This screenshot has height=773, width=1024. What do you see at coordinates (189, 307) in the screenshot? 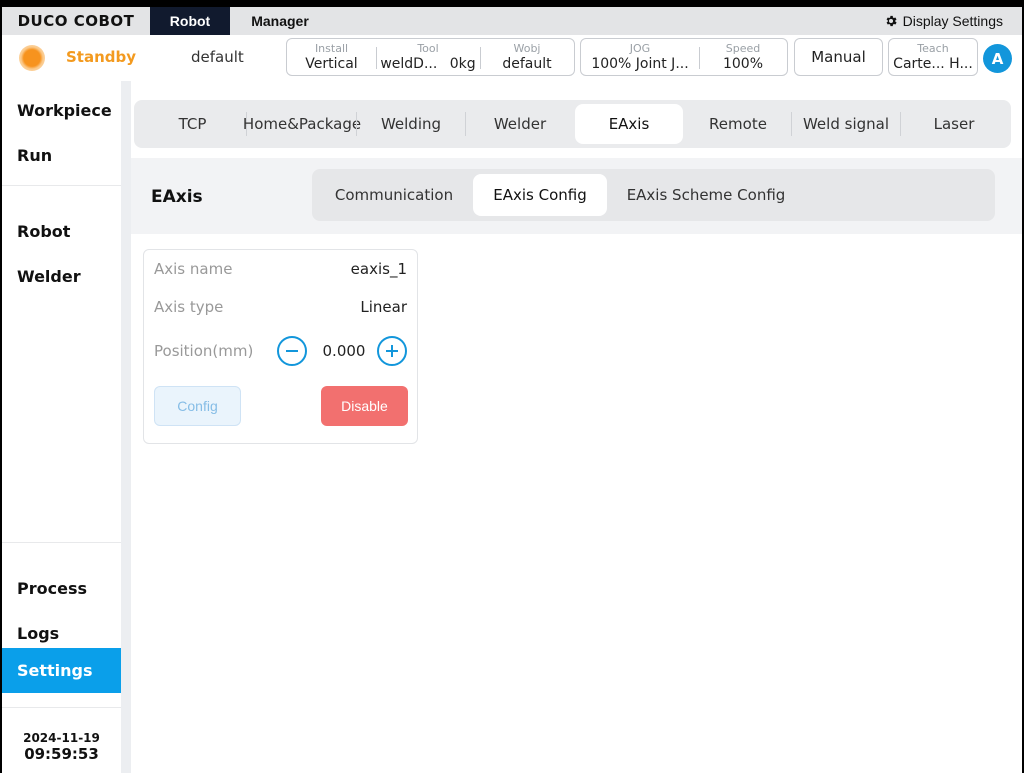
I see `axis-type-label: Axis type` at bounding box center [189, 307].